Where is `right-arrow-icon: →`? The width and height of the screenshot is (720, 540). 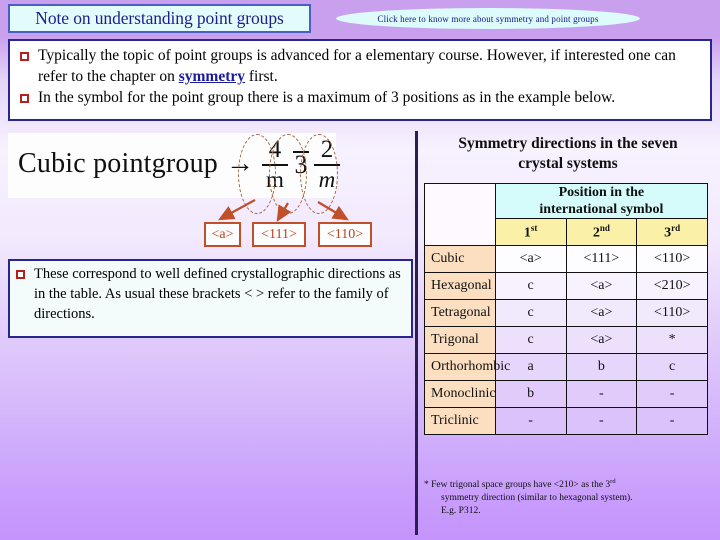
right-arrow-icon: → is located at coordinates (239, 163).